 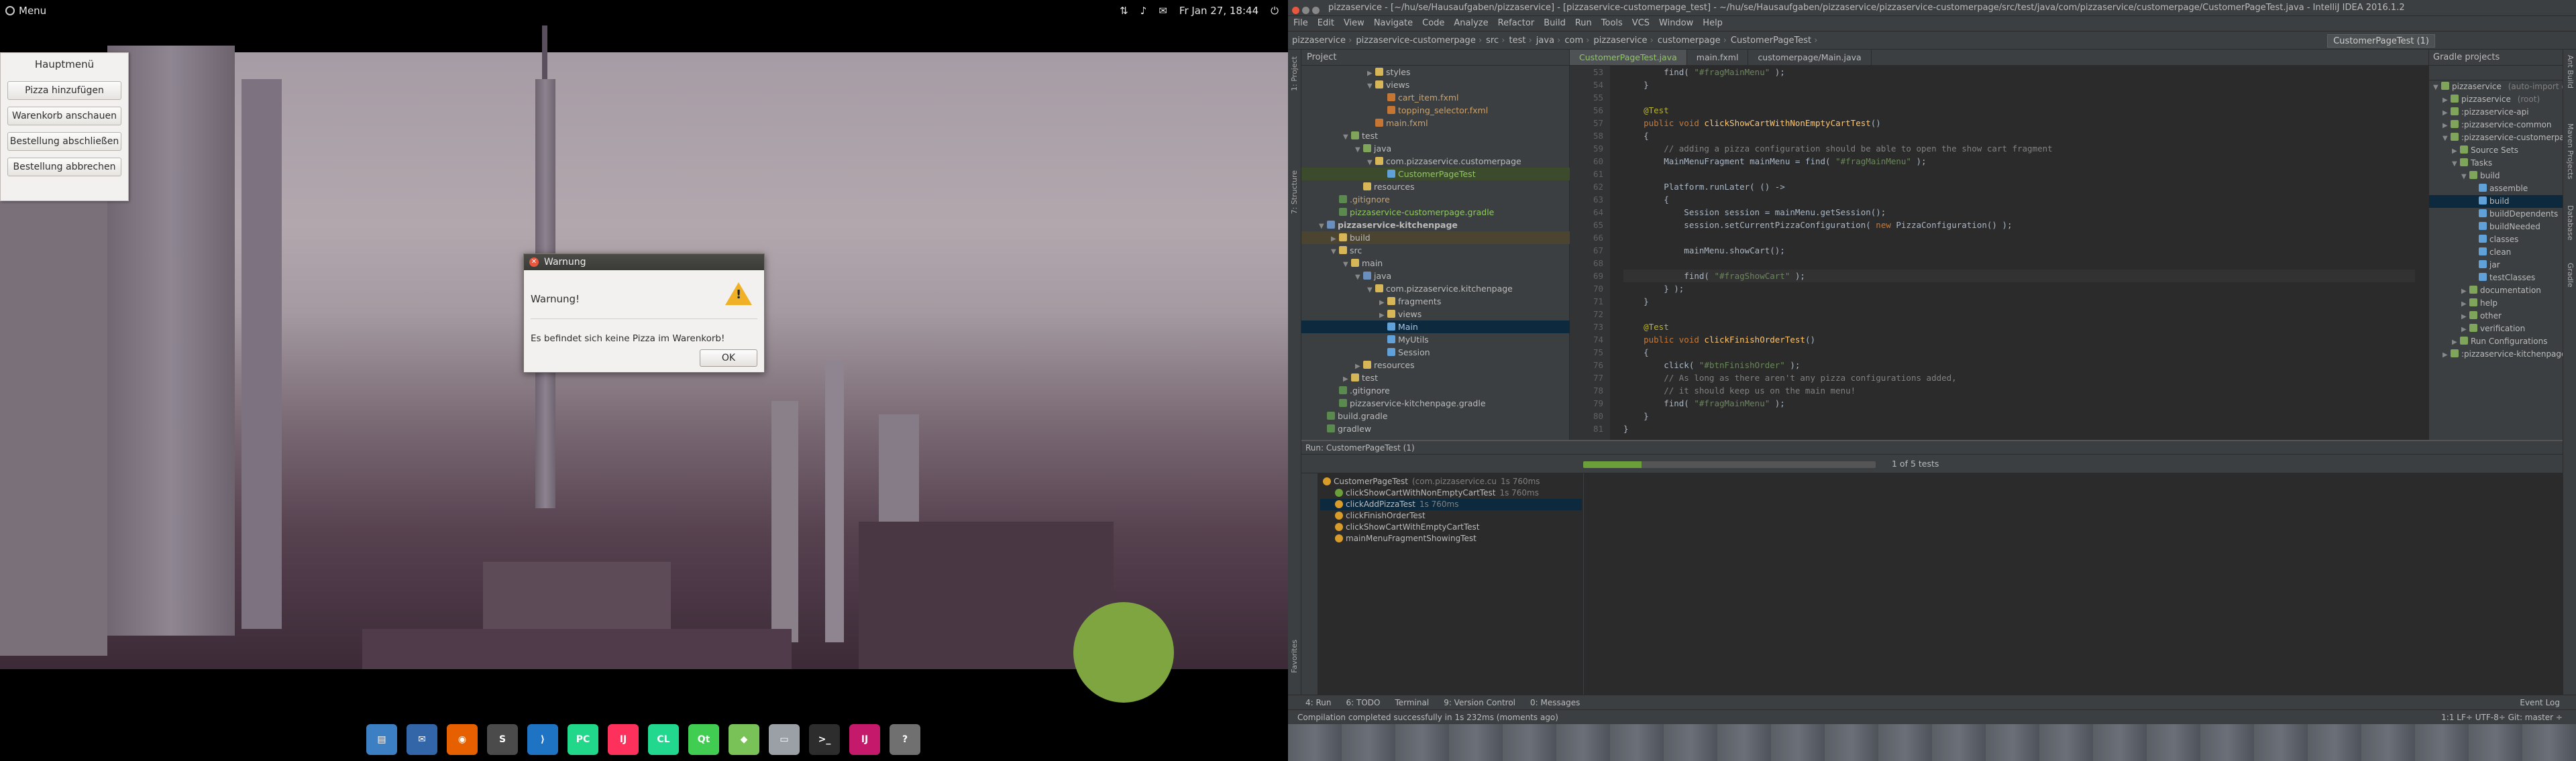 What do you see at coordinates (1774, 40) in the screenshot?
I see `breadcrumb-item: CustomerPageTest` at bounding box center [1774, 40].